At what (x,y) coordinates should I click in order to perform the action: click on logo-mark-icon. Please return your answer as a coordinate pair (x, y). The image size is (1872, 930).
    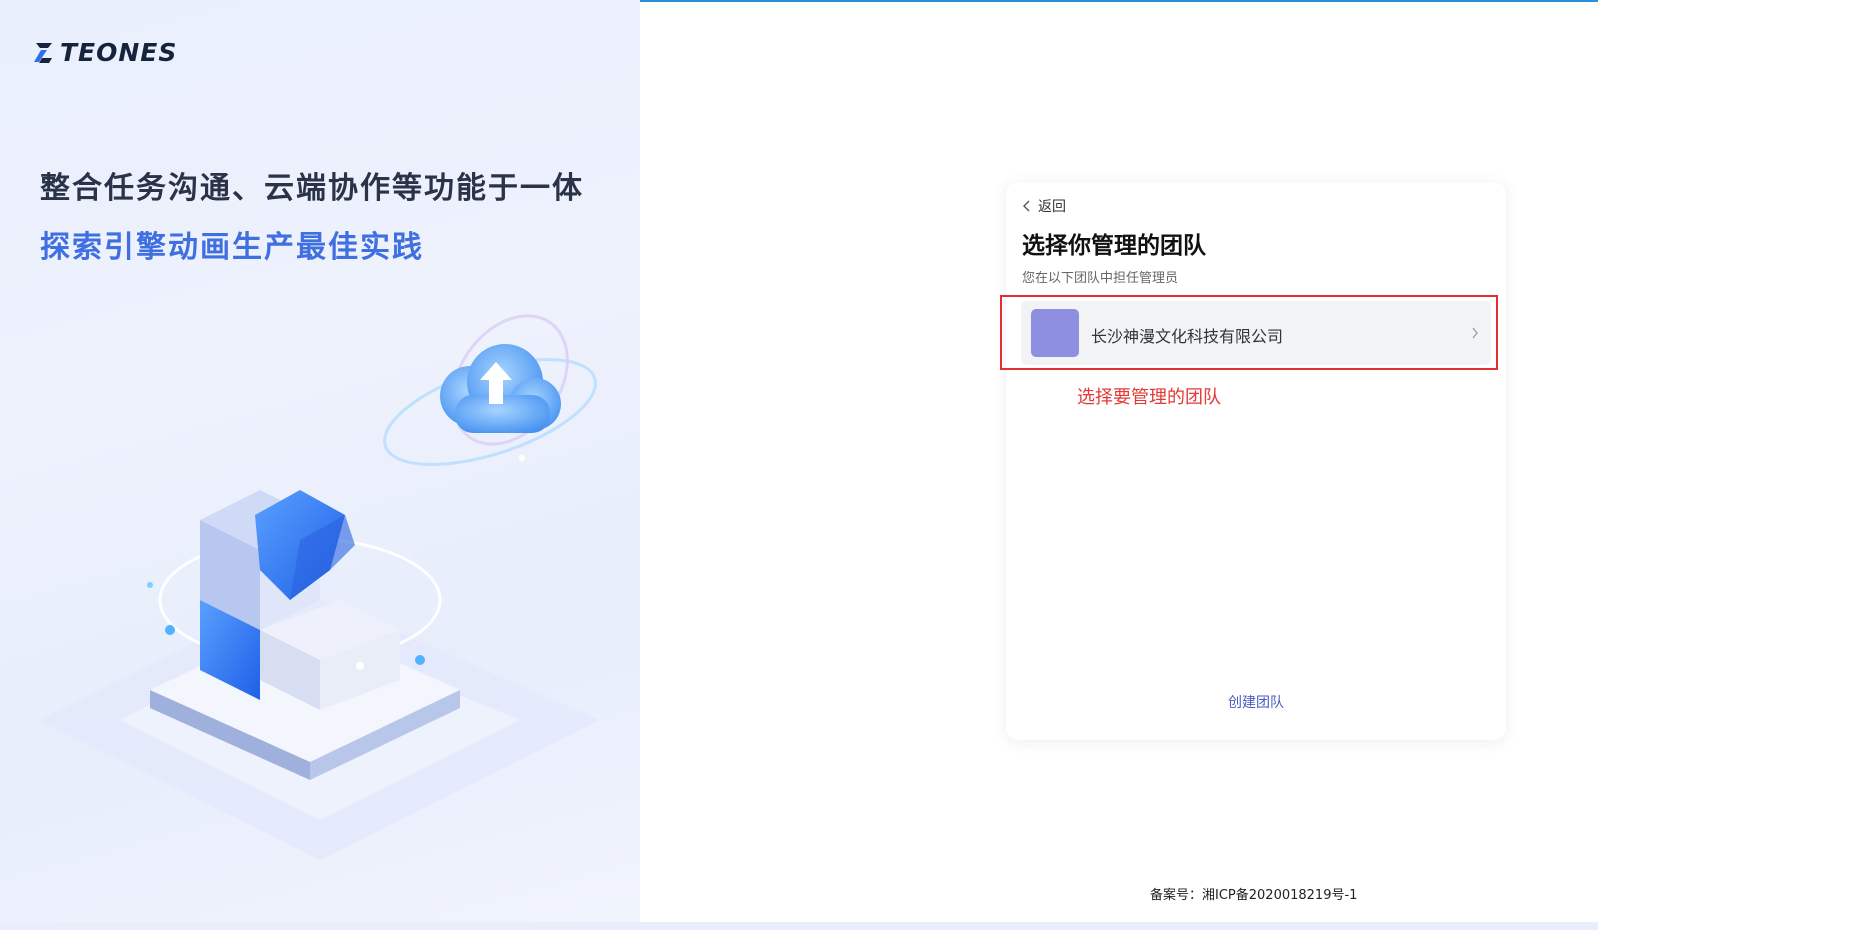
    Looking at the image, I should click on (43, 52).